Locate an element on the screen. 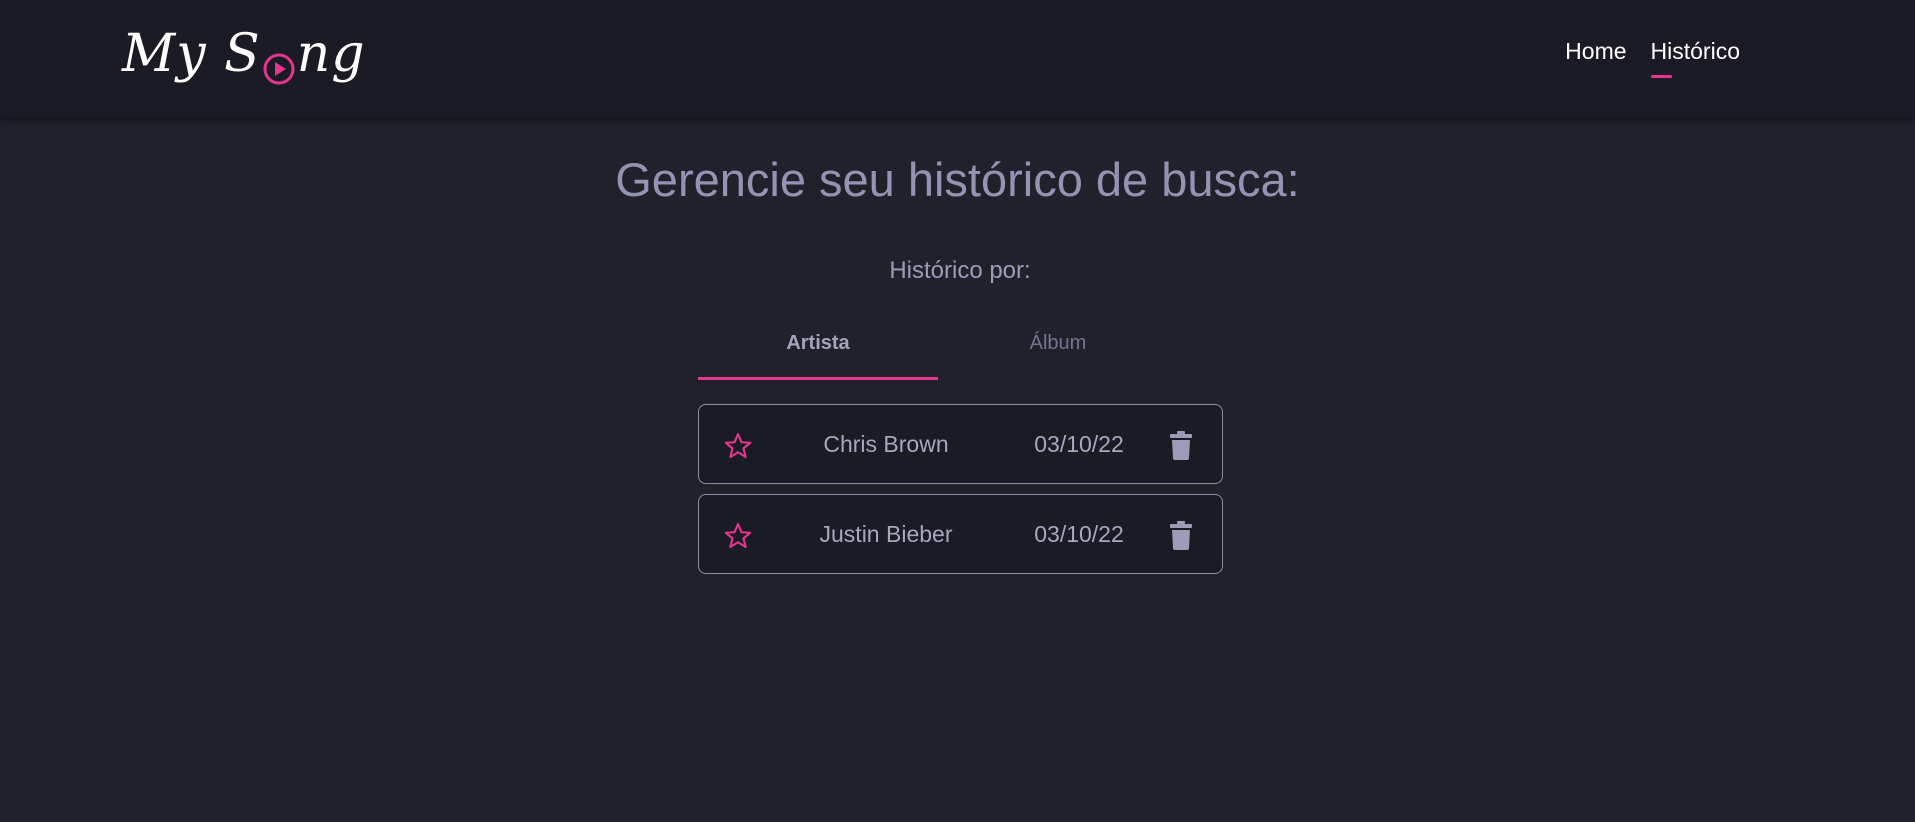 The image size is (1915, 822). app-logo: My S ng is located at coordinates (244, 54).